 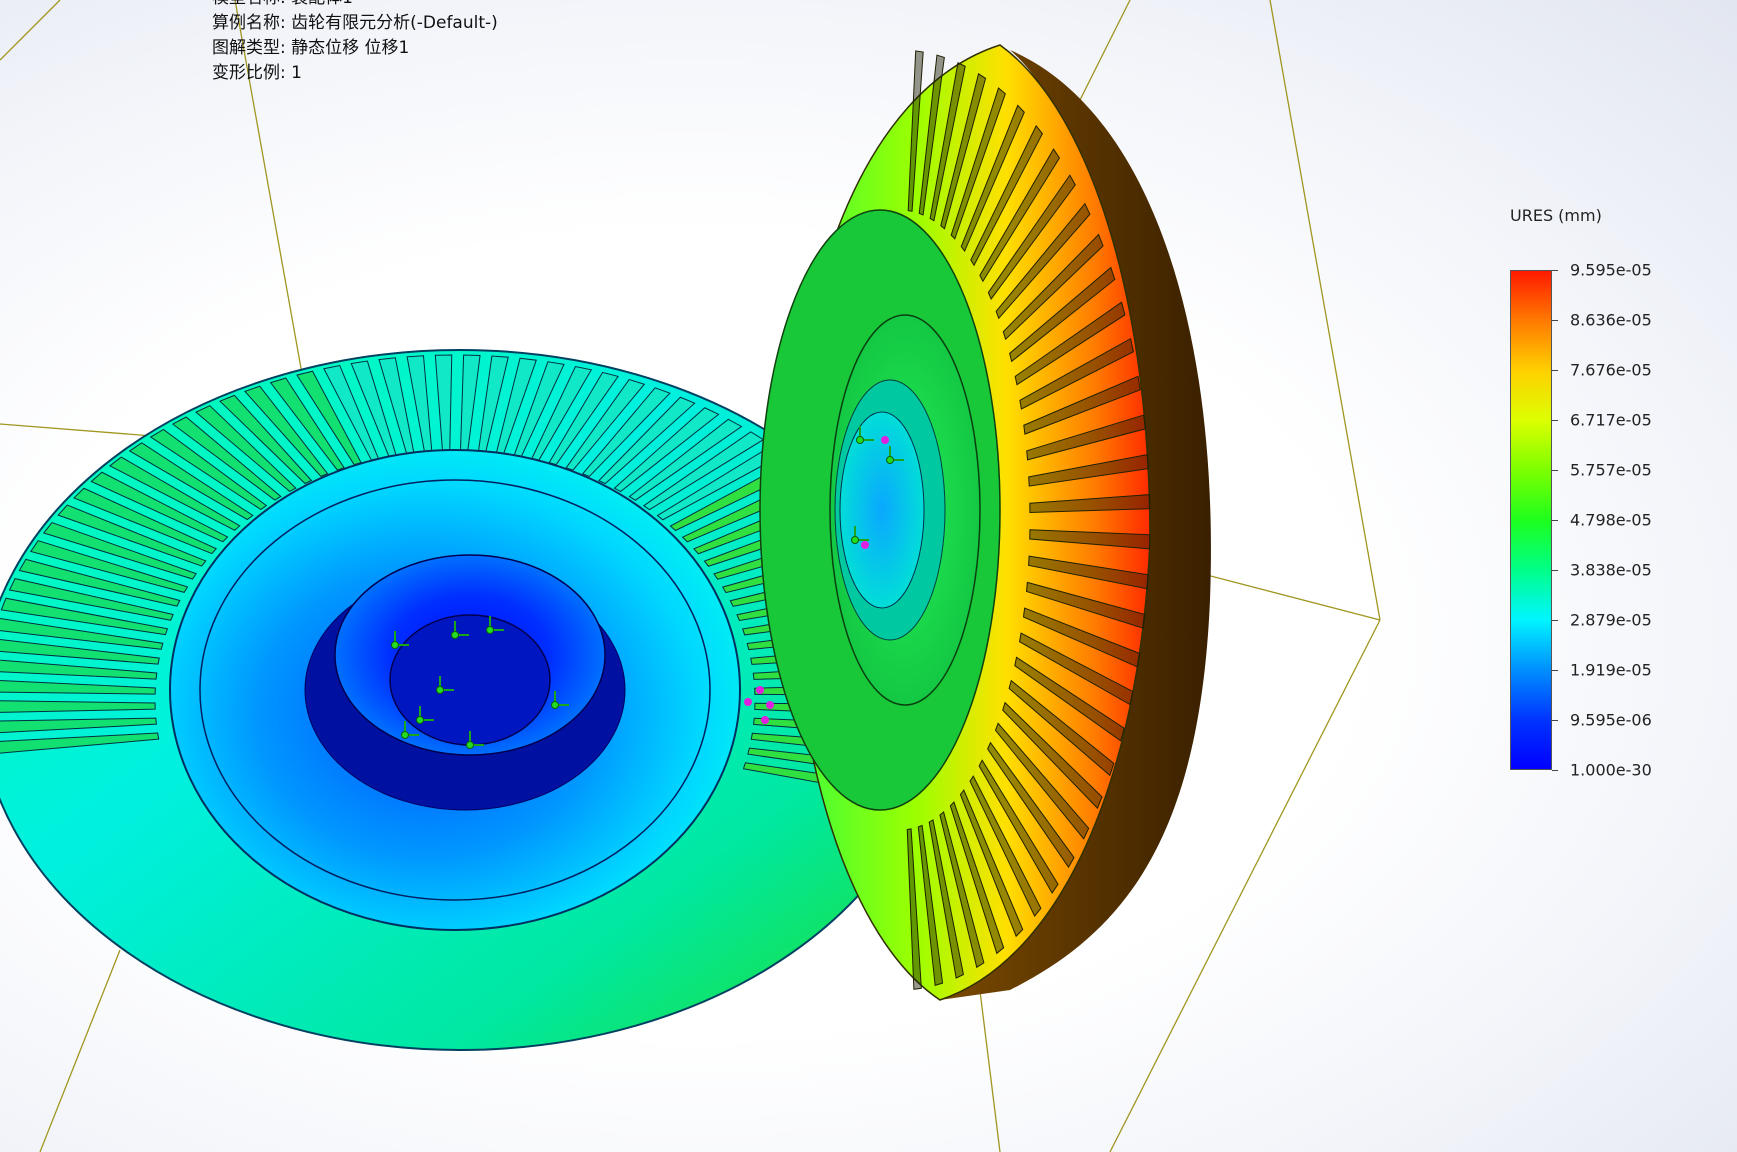 What do you see at coordinates (355, 23) in the screenshot?
I see `study-name-label: 算例名称: 齿轮有限元分析(-Default-)` at bounding box center [355, 23].